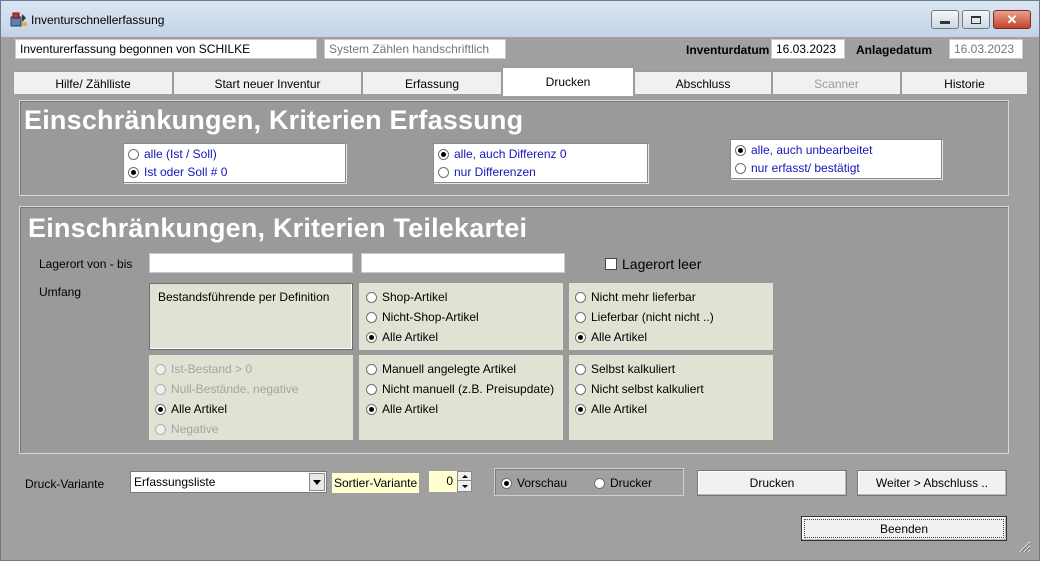 Image resolution: width=1040 pixels, height=561 pixels. I want to click on opt-negative: Negative, so click(186, 429).